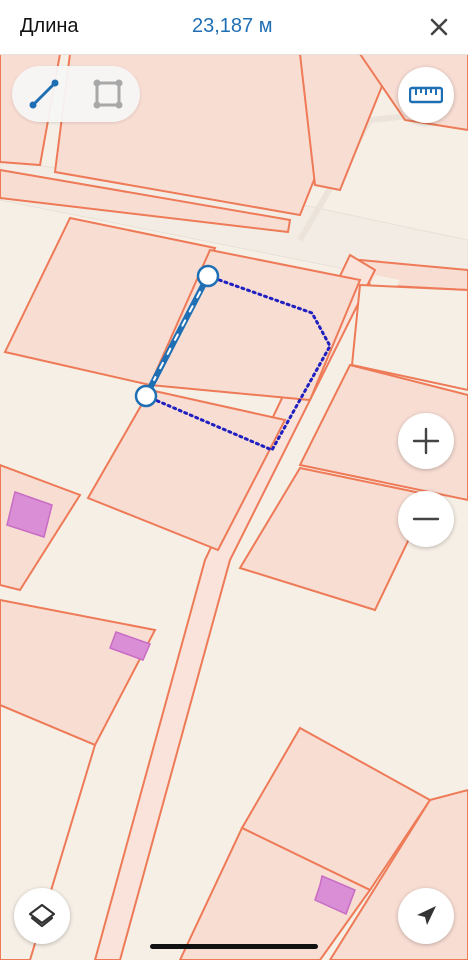 Image resolution: width=468 pixels, height=960 pixels. I want to click on measure-start-handle, so click(208, 276).